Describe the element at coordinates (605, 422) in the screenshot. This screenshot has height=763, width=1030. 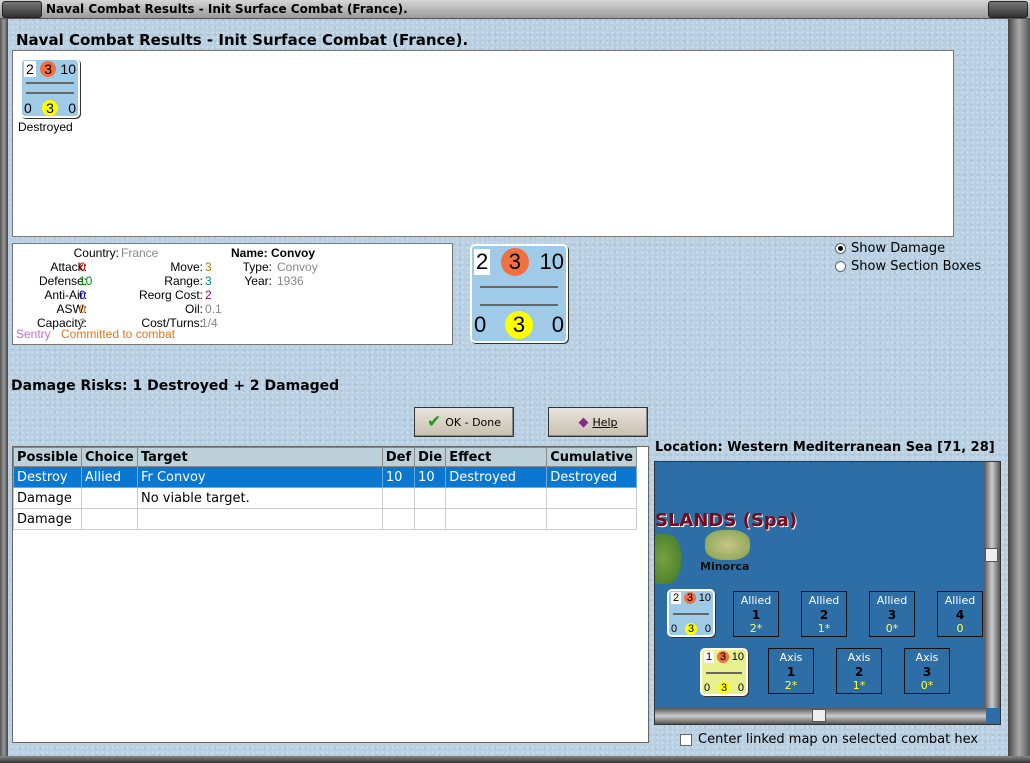
I see `help-label: Help` at that location.